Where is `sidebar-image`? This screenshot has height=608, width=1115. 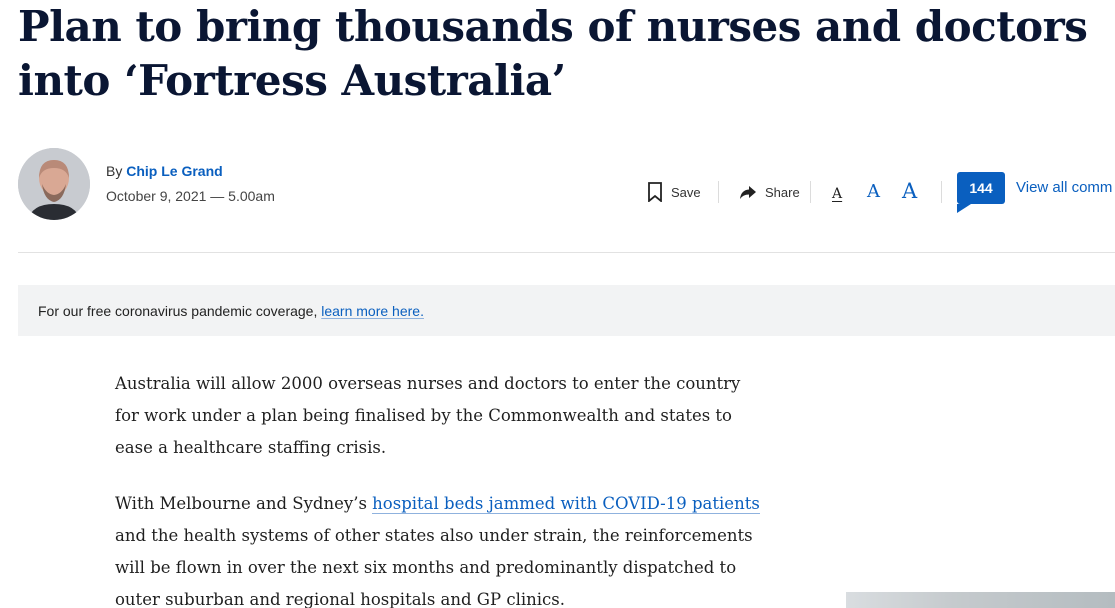 sidebar-image is located at coordinates (980, 600).